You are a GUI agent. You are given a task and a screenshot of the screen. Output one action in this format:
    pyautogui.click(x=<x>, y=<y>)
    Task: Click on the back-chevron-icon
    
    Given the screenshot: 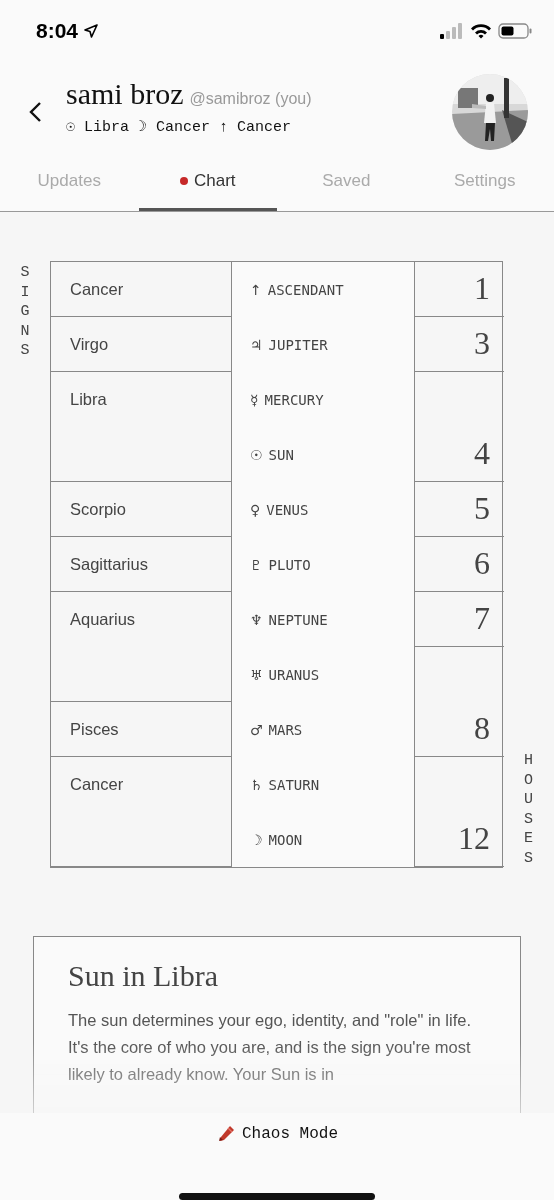 What is the action you would take?
    pyautogui.click(x=35, y=111)
    